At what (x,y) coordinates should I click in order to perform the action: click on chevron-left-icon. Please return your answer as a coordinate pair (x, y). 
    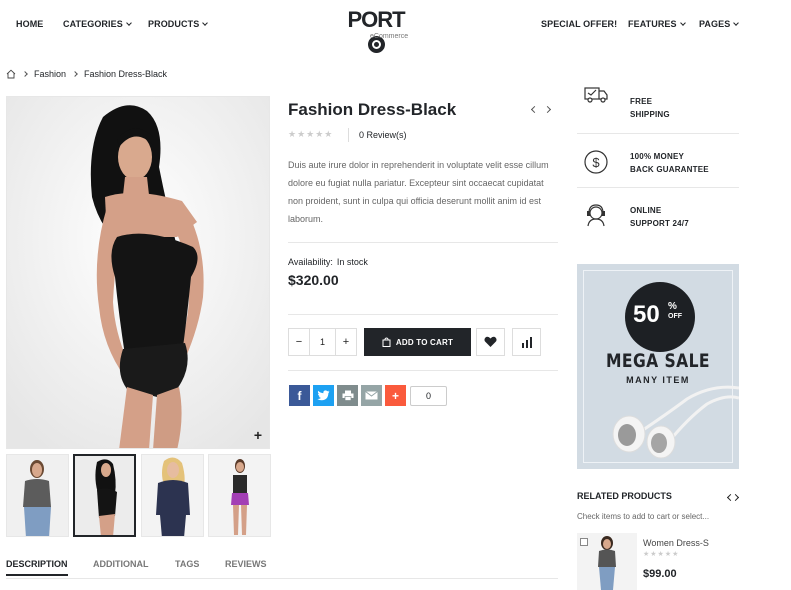
    Looking at the image, I should click on (534, 109).